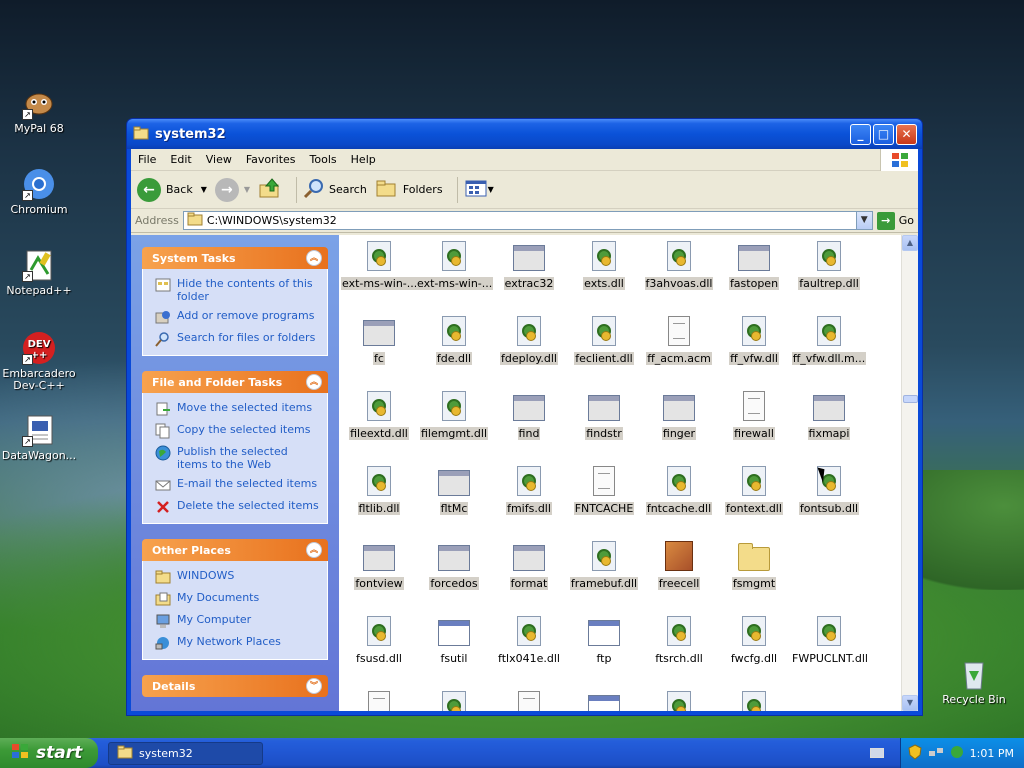  I want to click on place-my-network-places: My Network Places, so click(237, 643).